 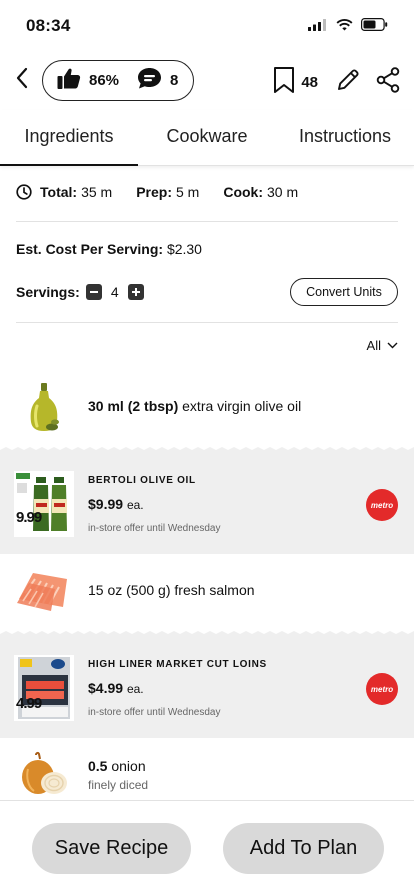 What do you see at coordinates (59, 192) in the screenshot?
I see `total-time-label: Total:` at bounding box center [59, 192].